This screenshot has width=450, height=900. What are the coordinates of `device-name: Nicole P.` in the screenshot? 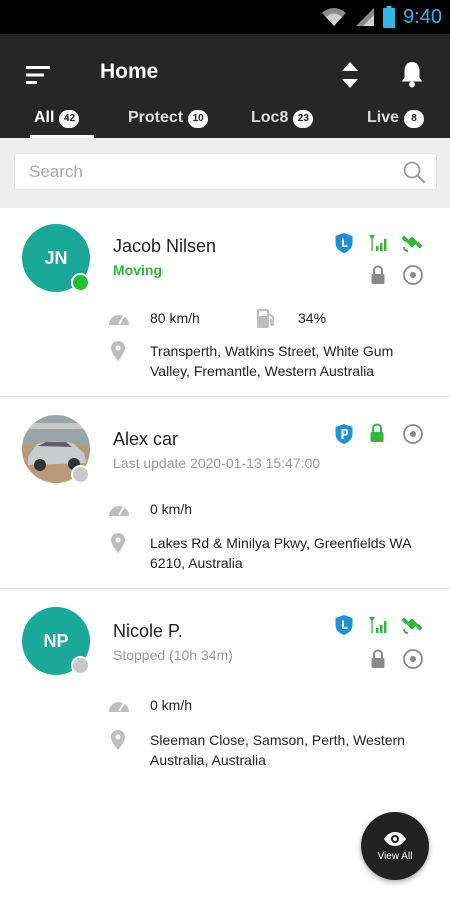 It's located at (148, 631).